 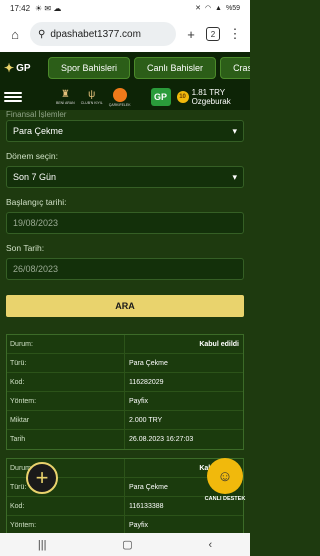 I want to click on partner-logo: ♜ BENİ ARAN, so click(x=65, y=96).